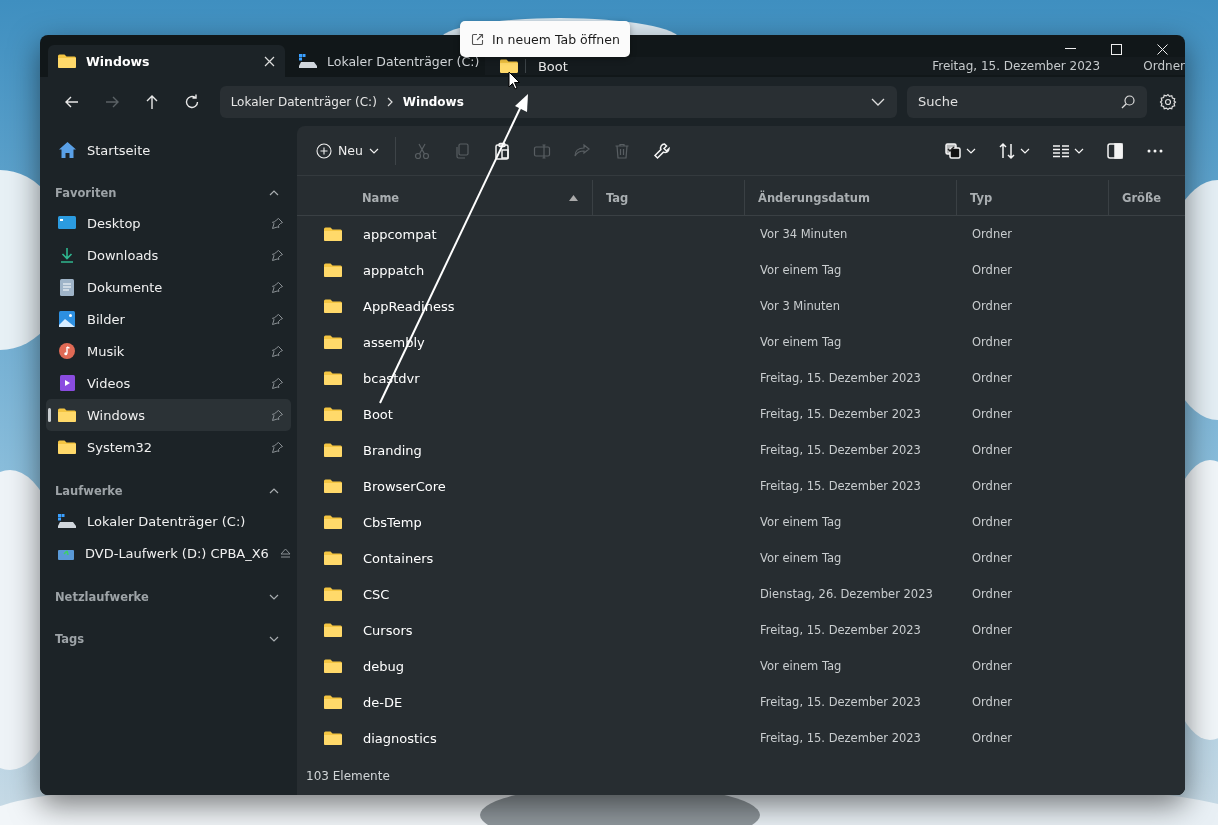 This screenshot has width=1218, height=825. I want to click on modified-date: Vor 3 Minuten, so click(800, 306).